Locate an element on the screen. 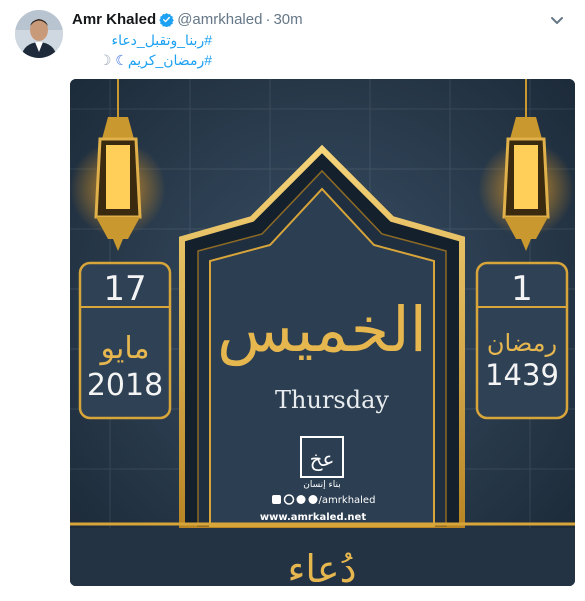 This screenshot has height=601, width=585. hijri-year: 1439 is located at coordinates (522, 375).